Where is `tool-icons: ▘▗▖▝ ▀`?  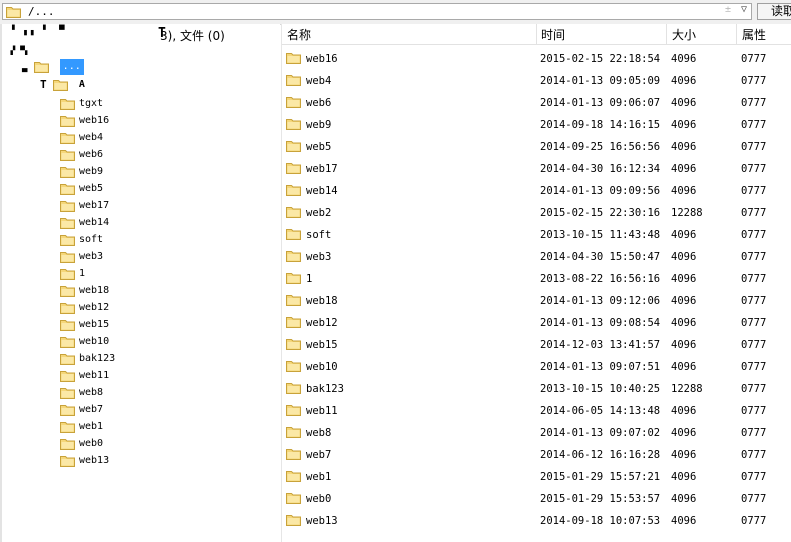 tool-icons: ▘▗▖▝ ▀ is located at coordinates (40, 31).